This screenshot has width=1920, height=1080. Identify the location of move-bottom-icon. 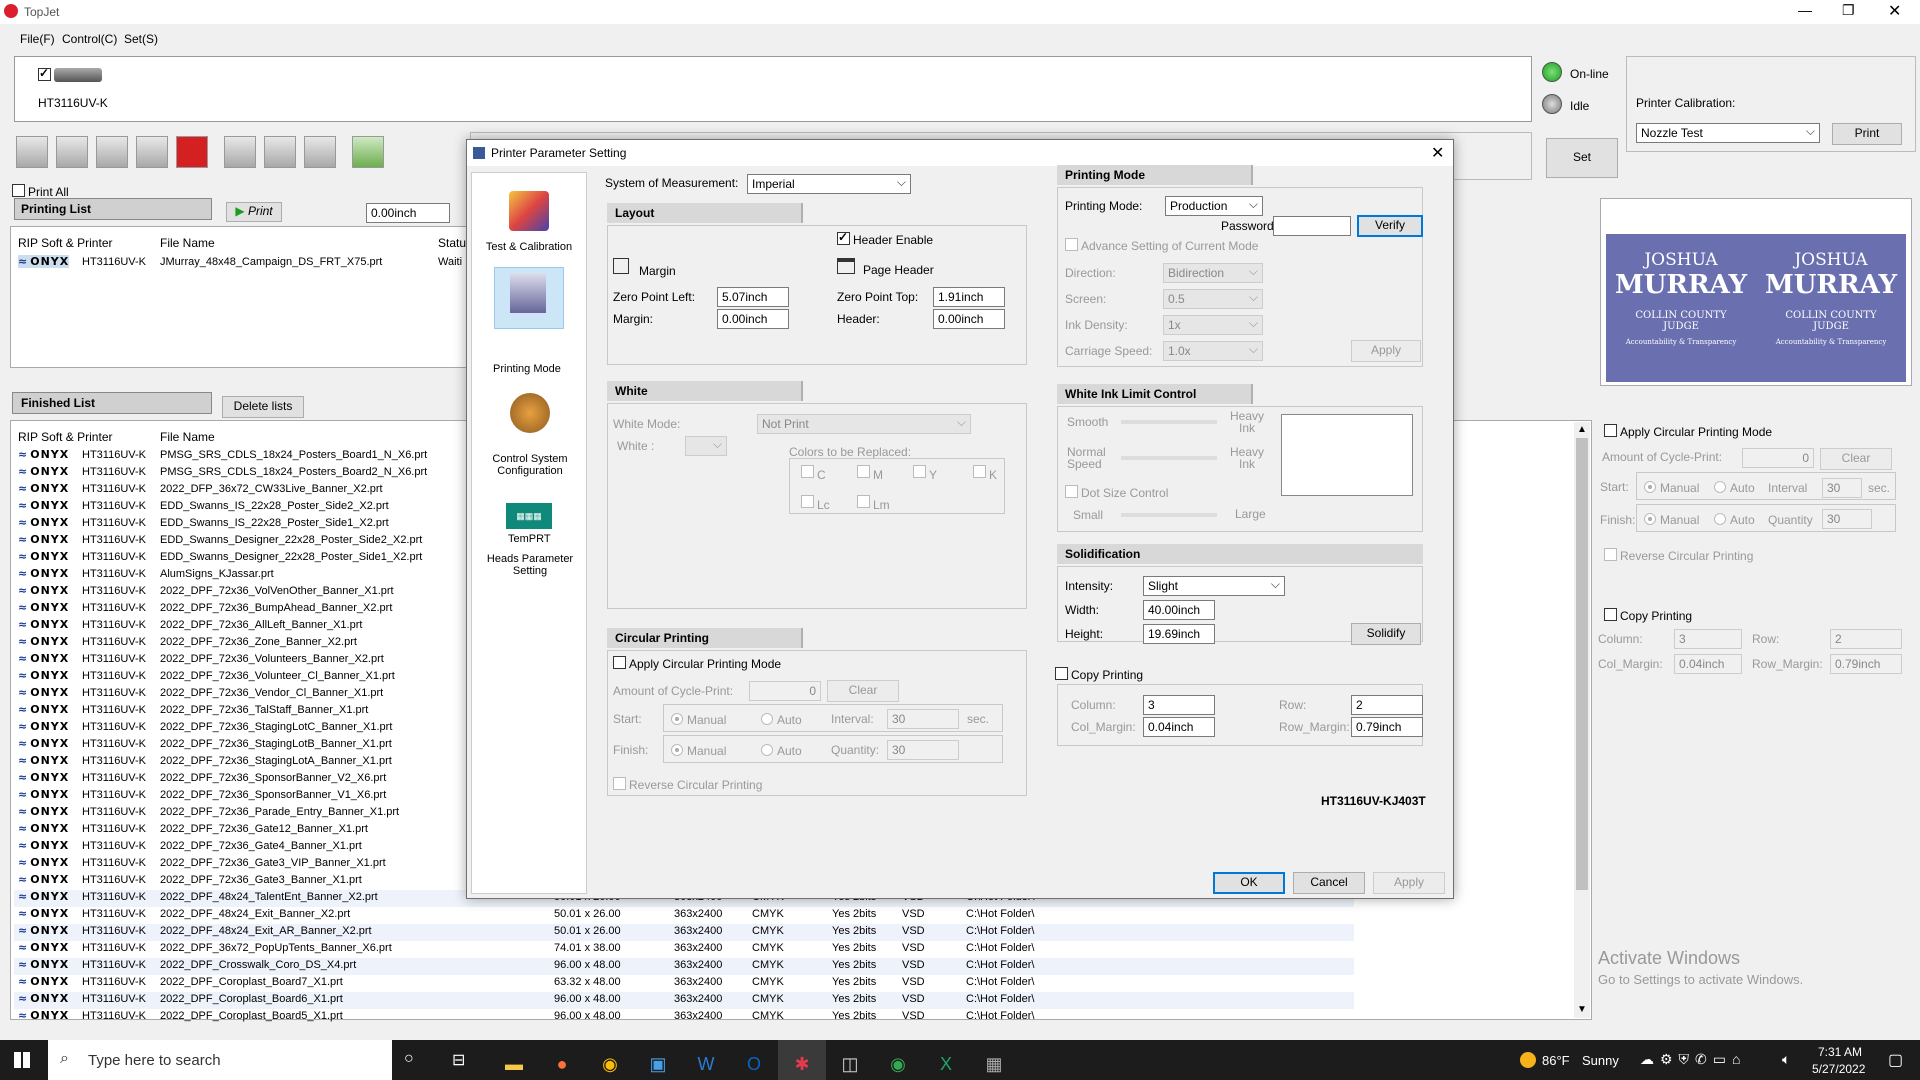
(280, 152).